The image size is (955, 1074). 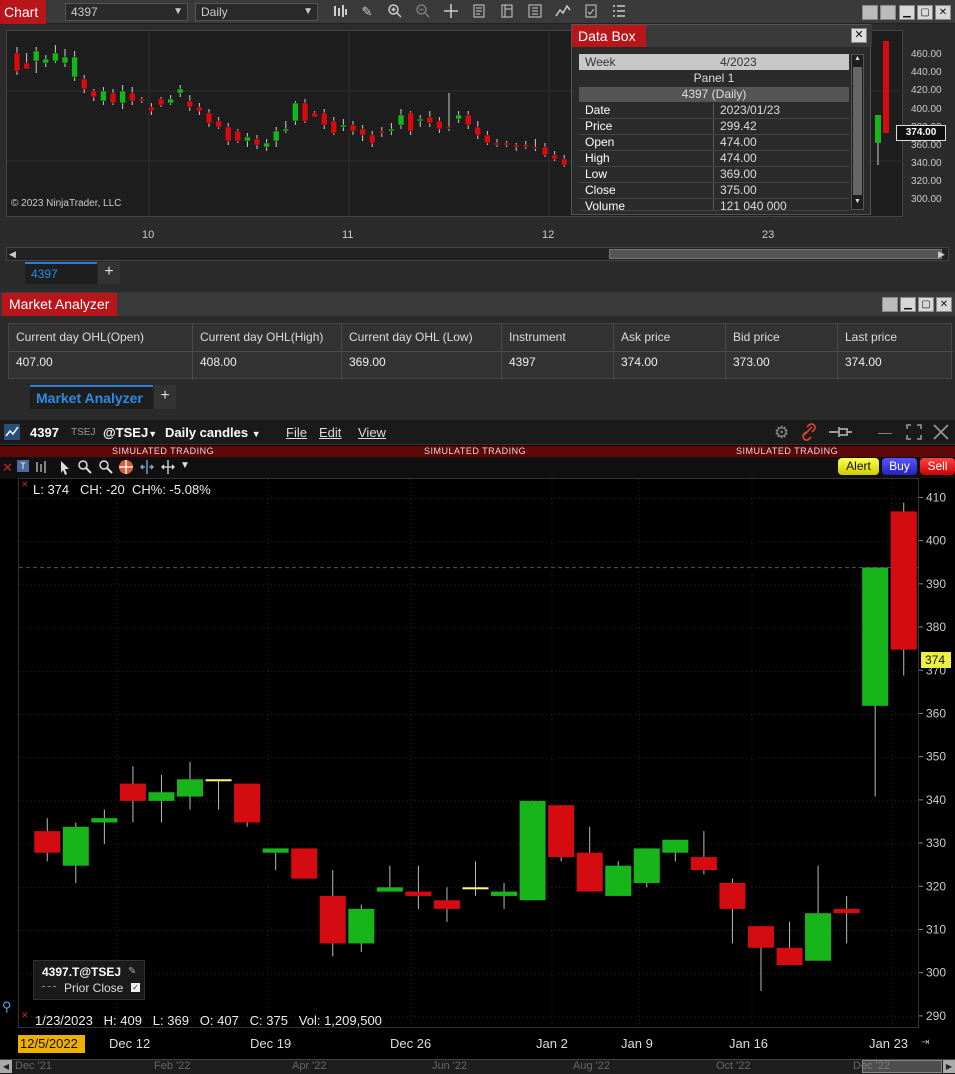 I want to click on restore-alt-icon, so click(x=888, y=12).